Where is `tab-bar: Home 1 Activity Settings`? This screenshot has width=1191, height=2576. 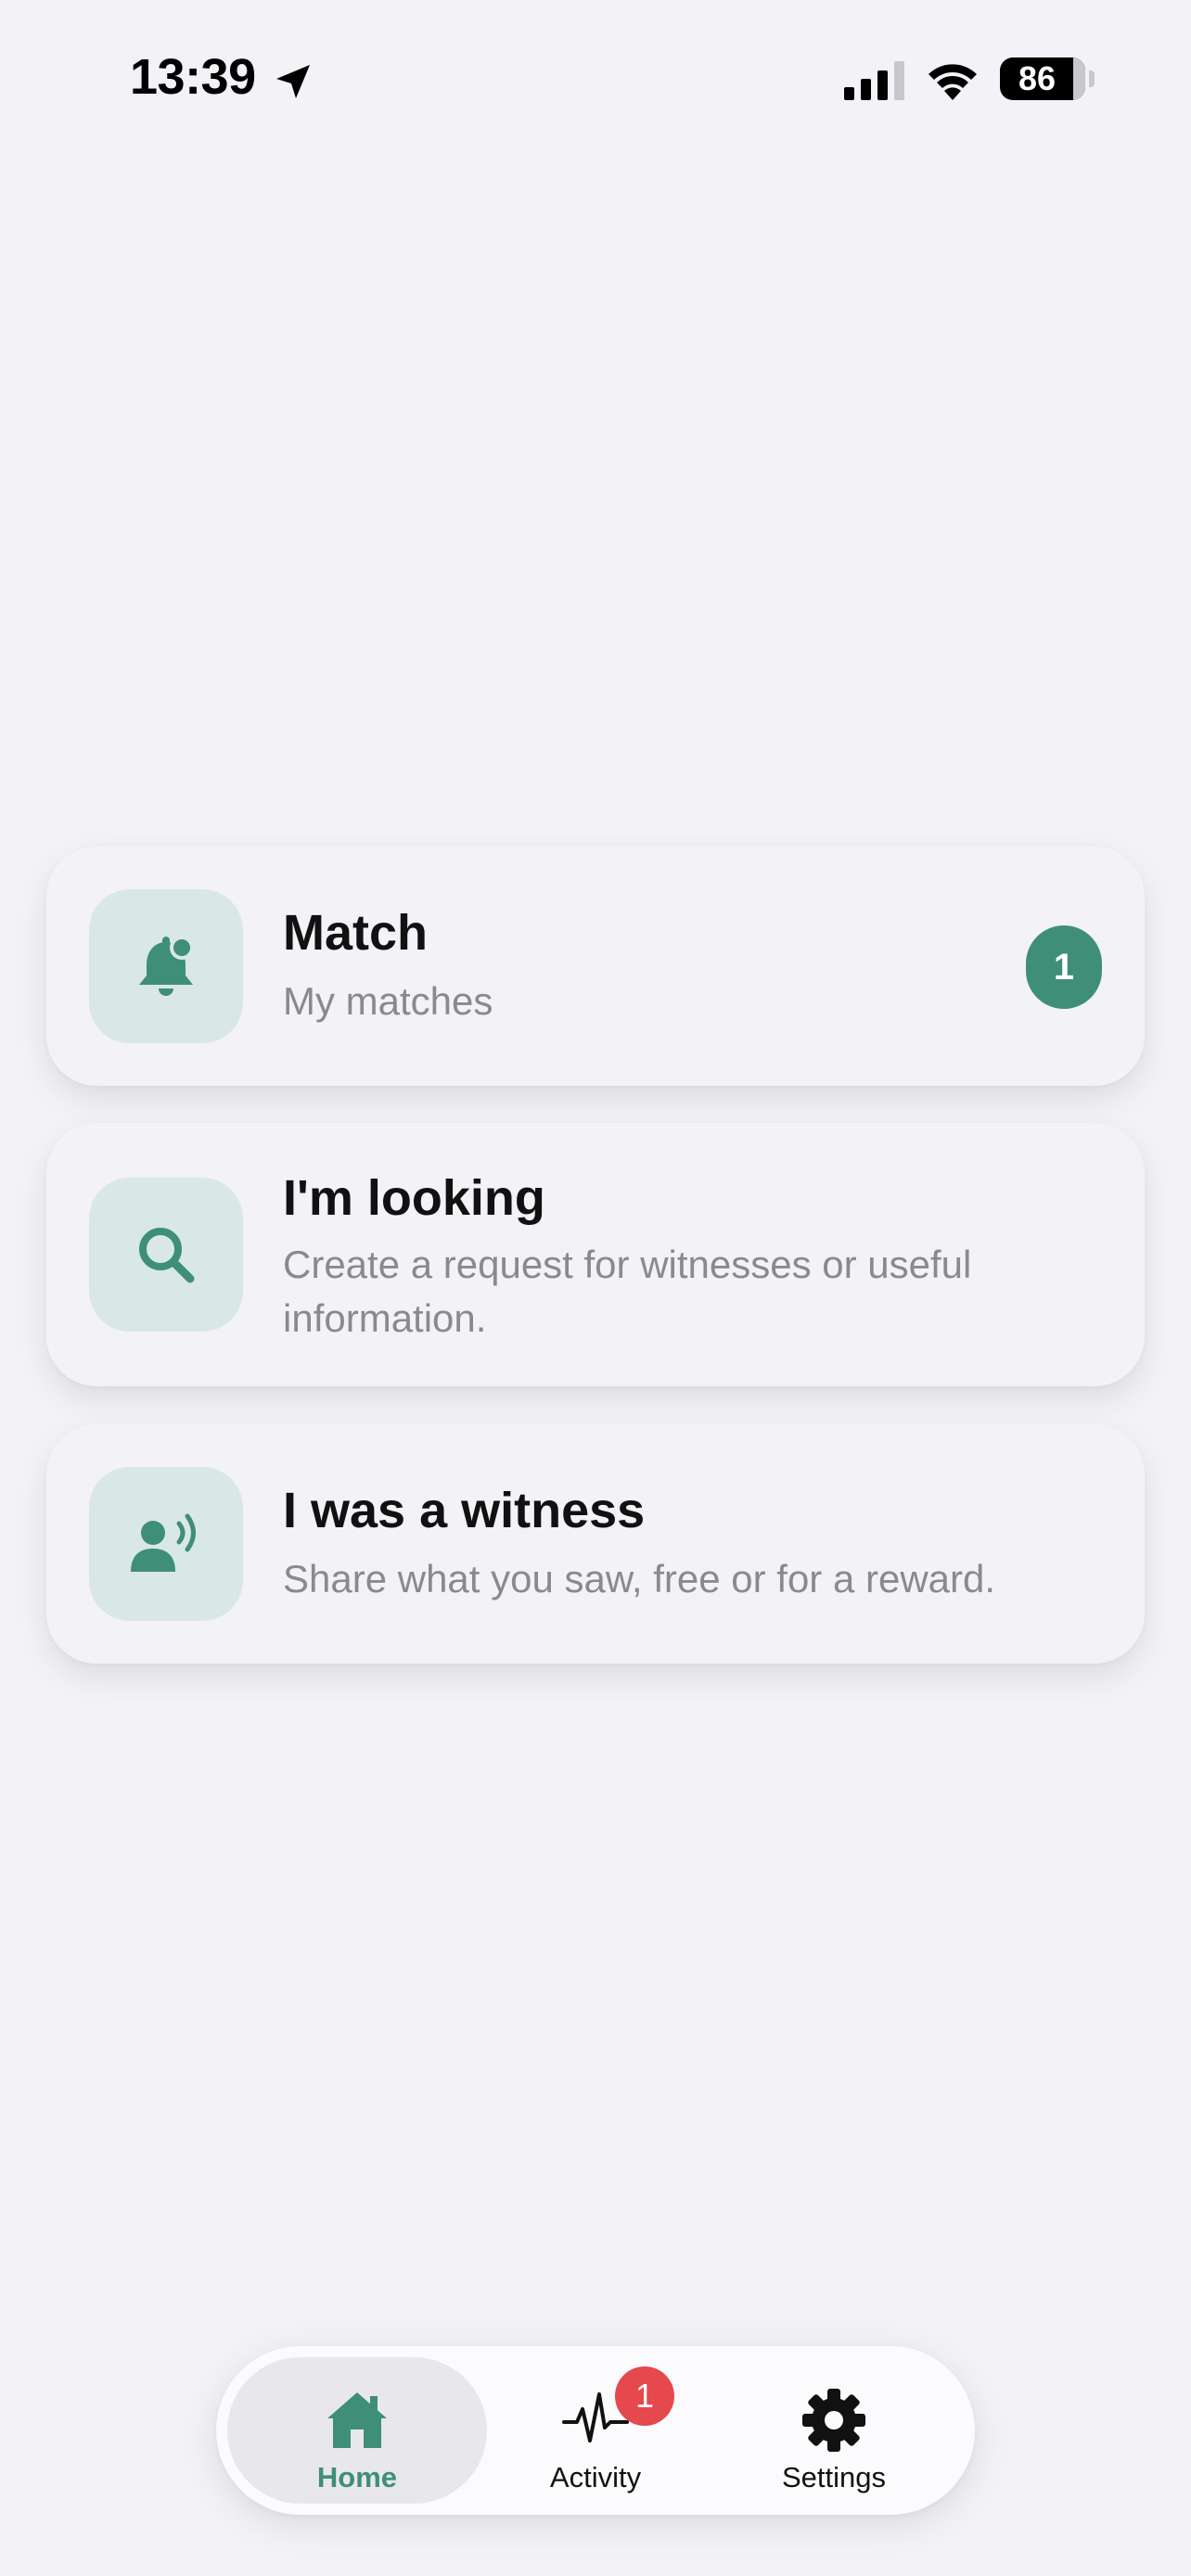
tab-bar: Home 1 Activity Settings is located at coordinates (595, 2431).